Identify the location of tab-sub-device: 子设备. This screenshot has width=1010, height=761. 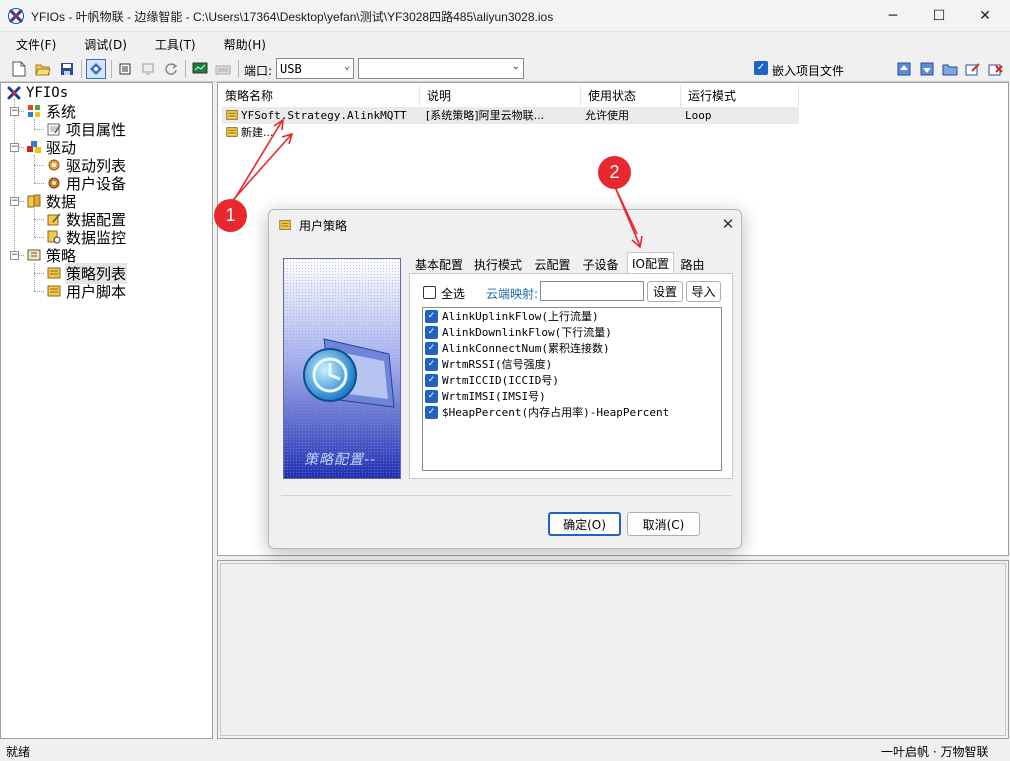
(600, 264).